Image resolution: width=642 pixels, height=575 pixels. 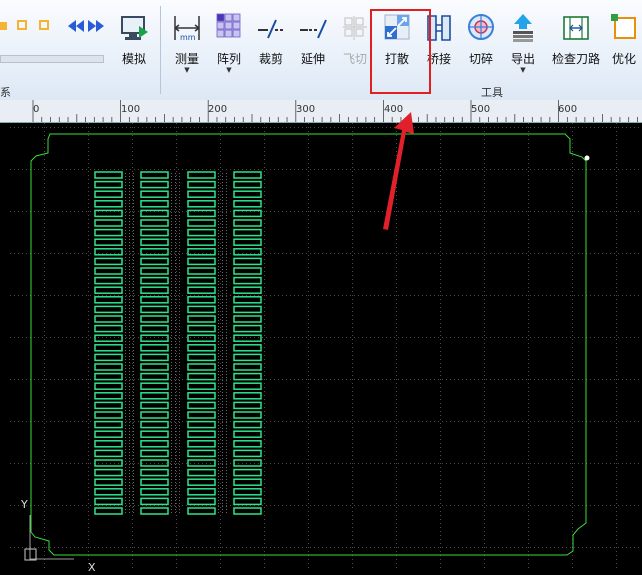 I want to click on export-button: 导出 ▼, so click(x=523, y=44).